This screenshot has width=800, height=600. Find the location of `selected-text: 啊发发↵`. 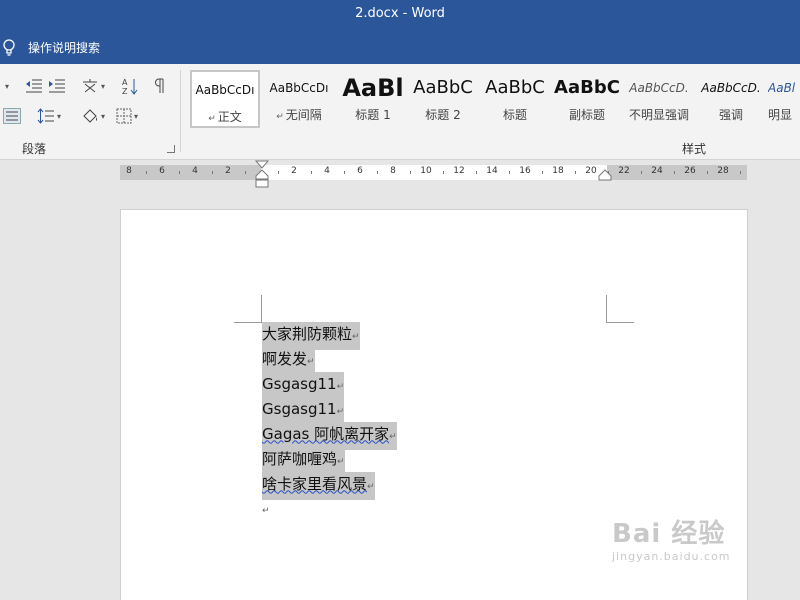

selected-text: 啊发发↵ is located at coordinates (288, 360).